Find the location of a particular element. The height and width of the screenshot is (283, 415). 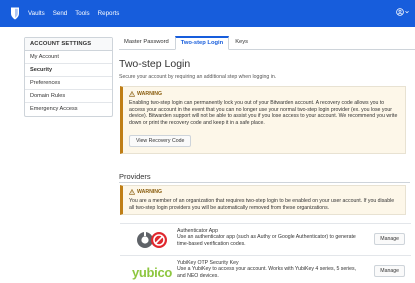

yubico-logo-text: yubico is located at coordinates (152, 272).